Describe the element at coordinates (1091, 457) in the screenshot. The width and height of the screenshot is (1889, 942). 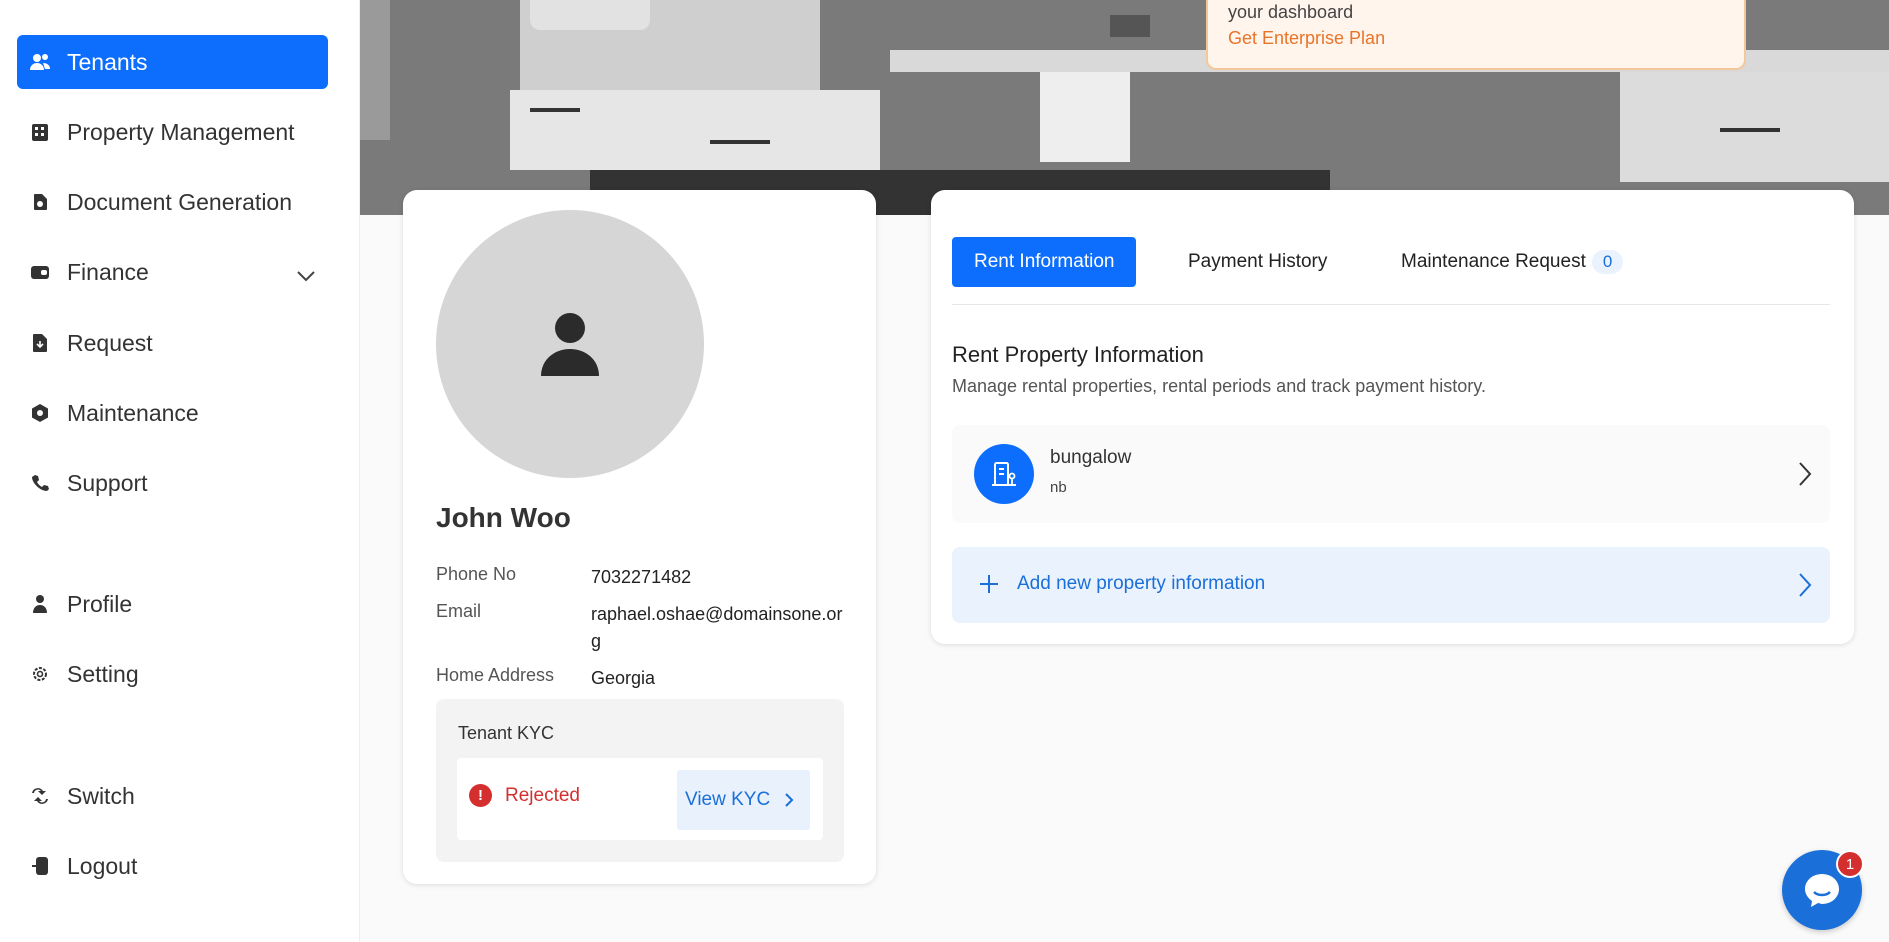
I see `property-name: bungalow` at that location.